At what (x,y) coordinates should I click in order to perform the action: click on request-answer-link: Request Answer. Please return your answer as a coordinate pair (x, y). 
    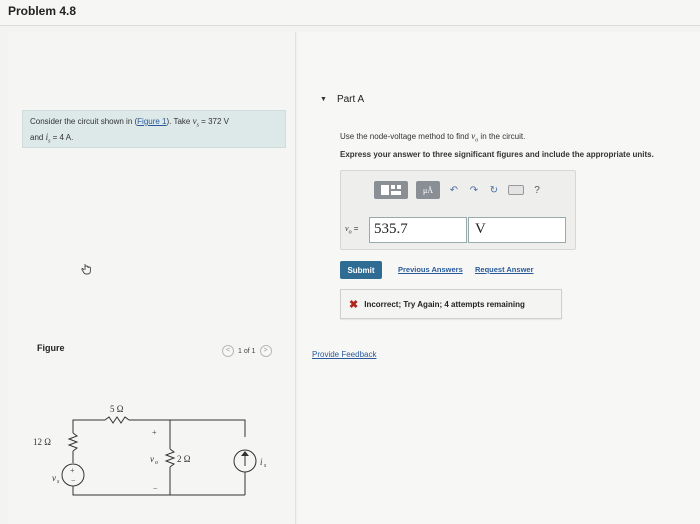
    Looking at the image, I should click on (504, 269).